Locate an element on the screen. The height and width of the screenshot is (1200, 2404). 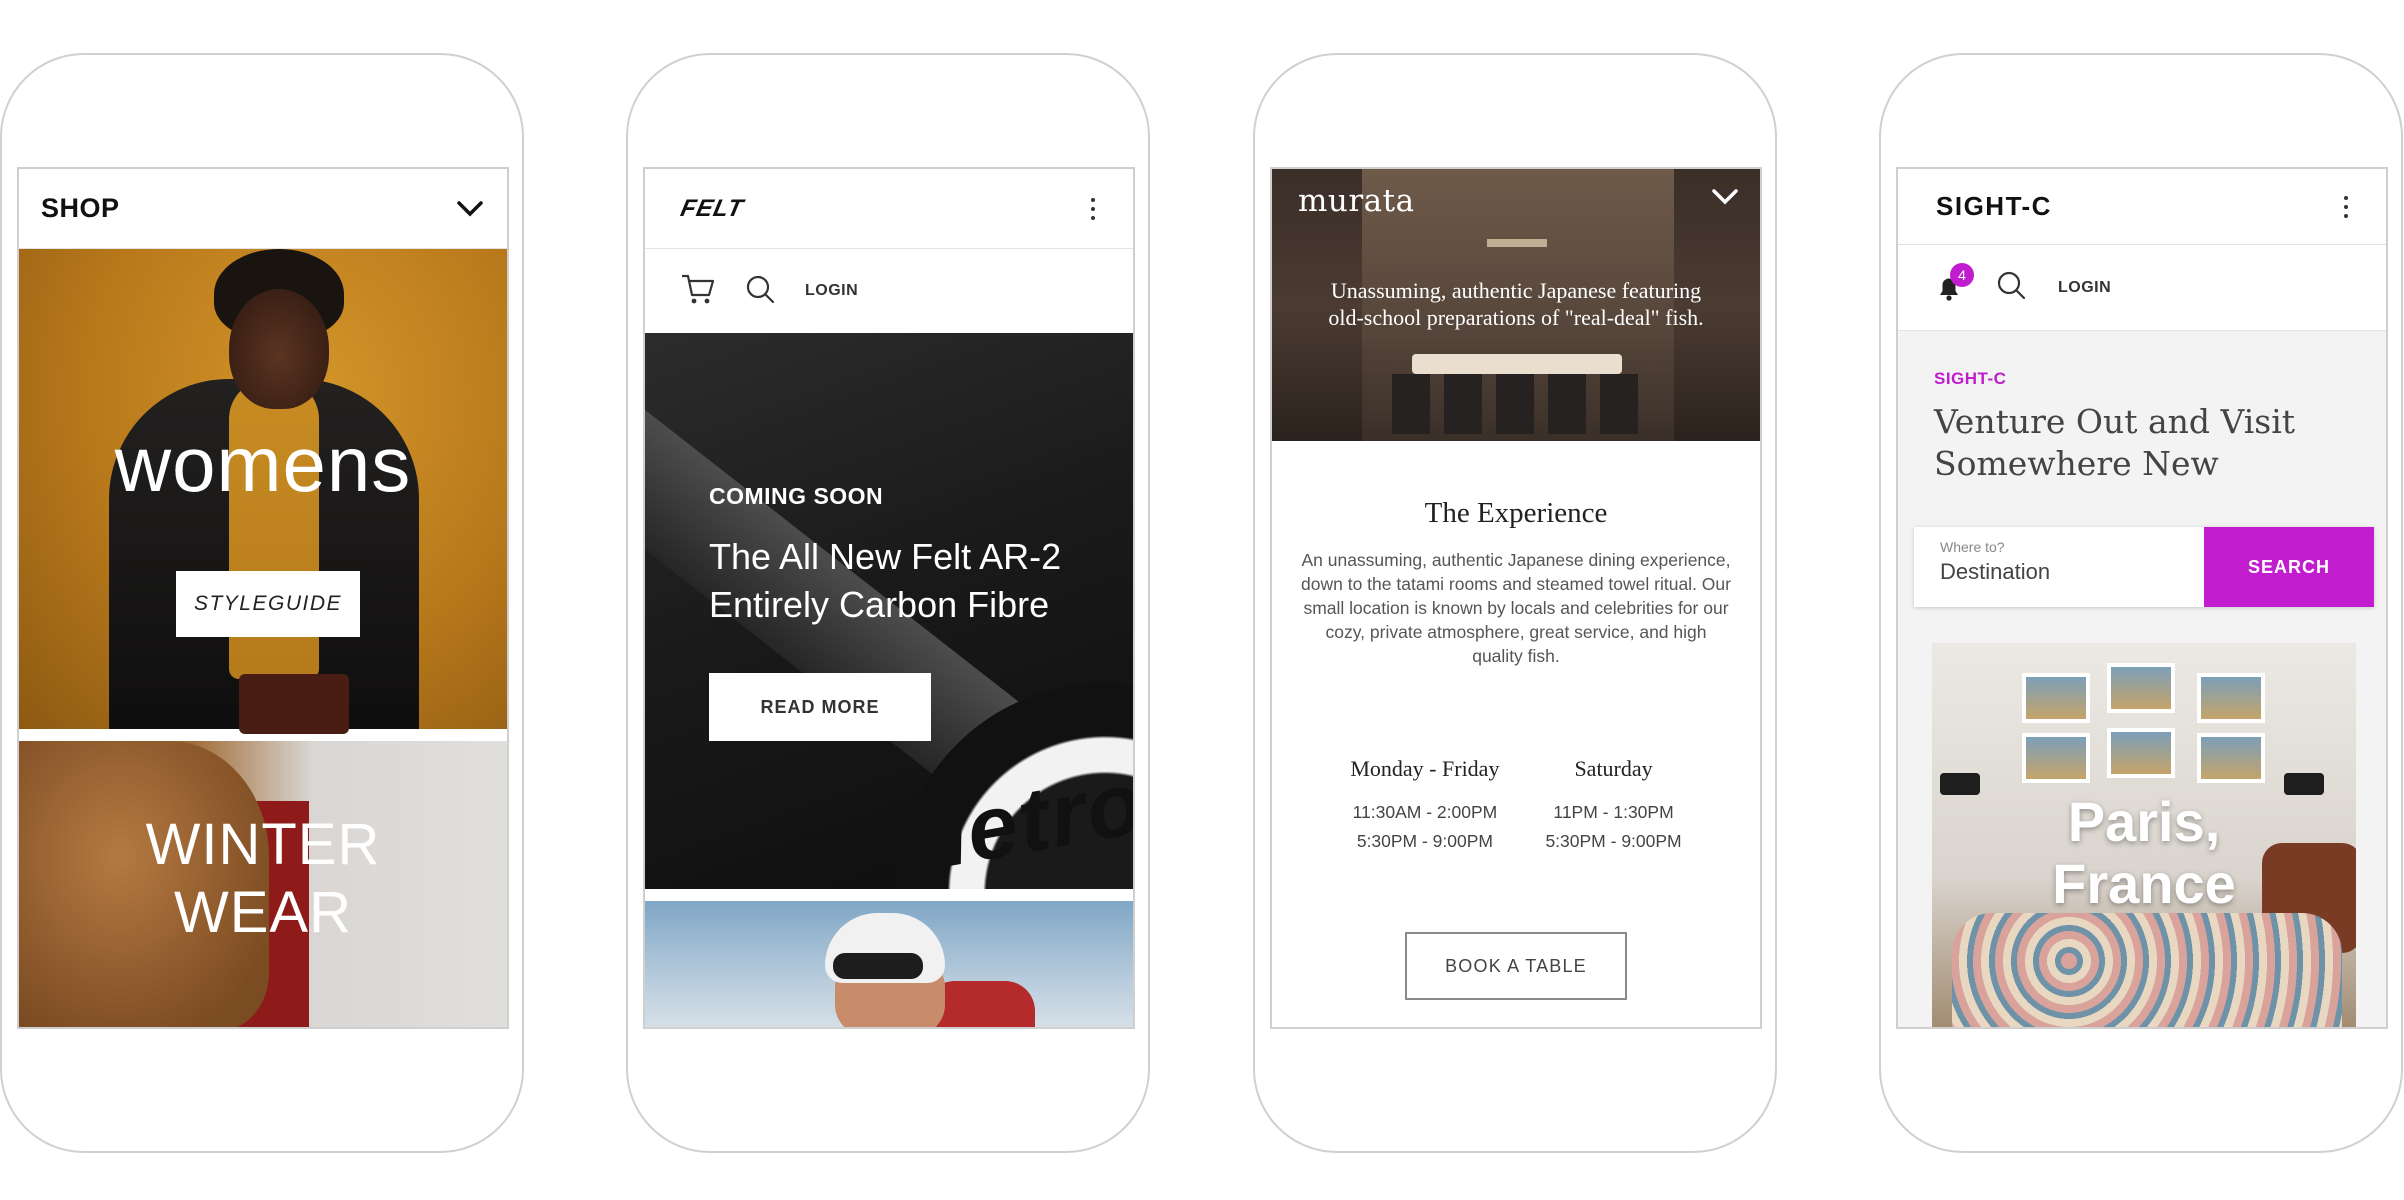
pendant-lamp is located at coordinates (1517, 243).